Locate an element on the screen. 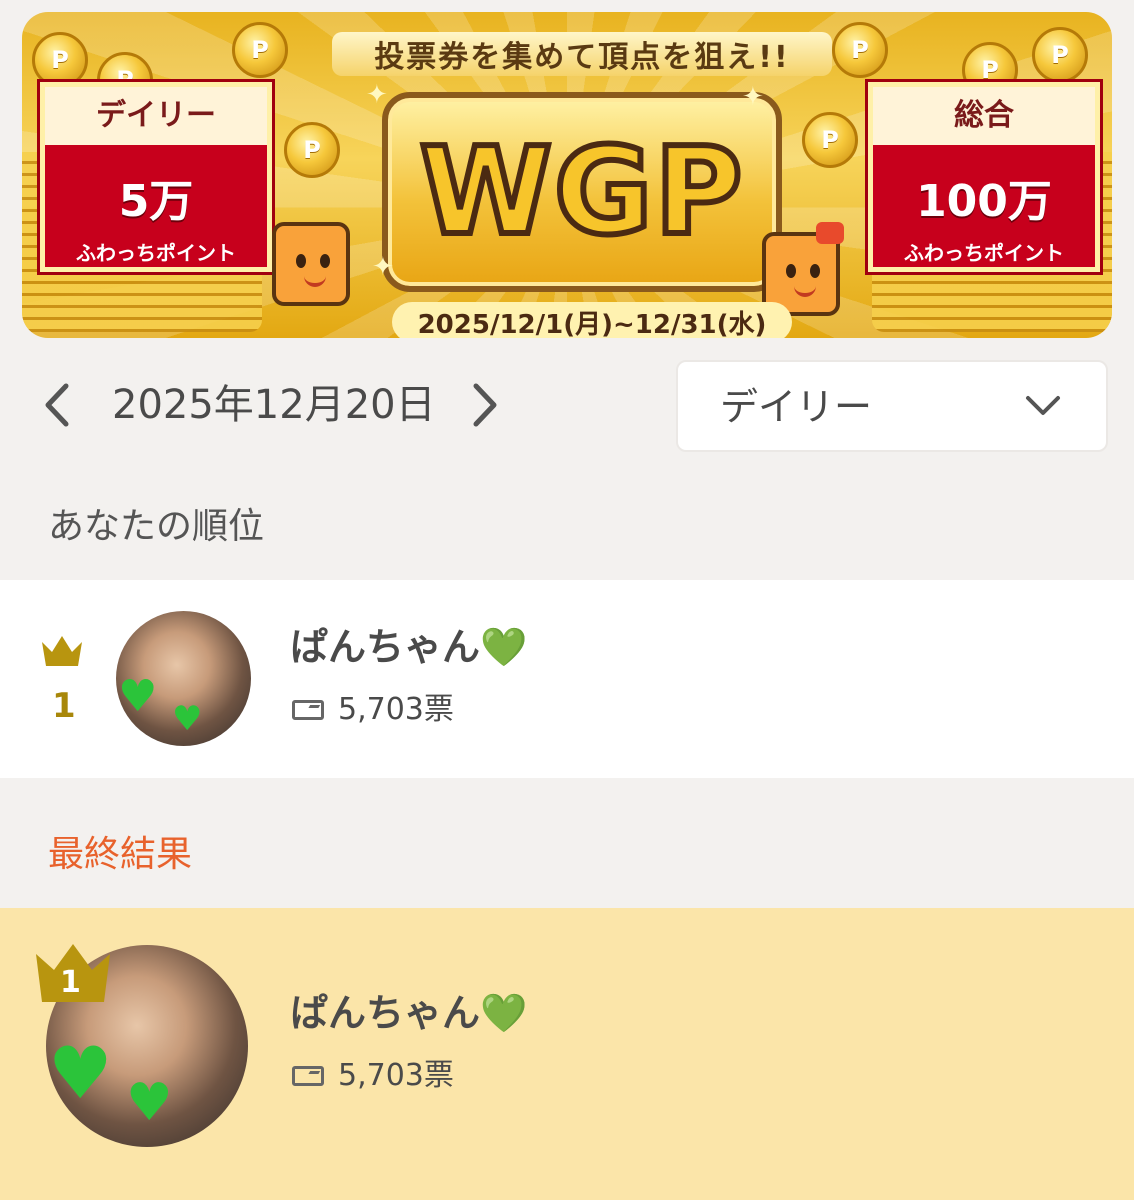 This screenshot has height=1200, width=1134. event-date-range: 2025/12/1(月)~12/31(水) is located at coordinates (592, 320).